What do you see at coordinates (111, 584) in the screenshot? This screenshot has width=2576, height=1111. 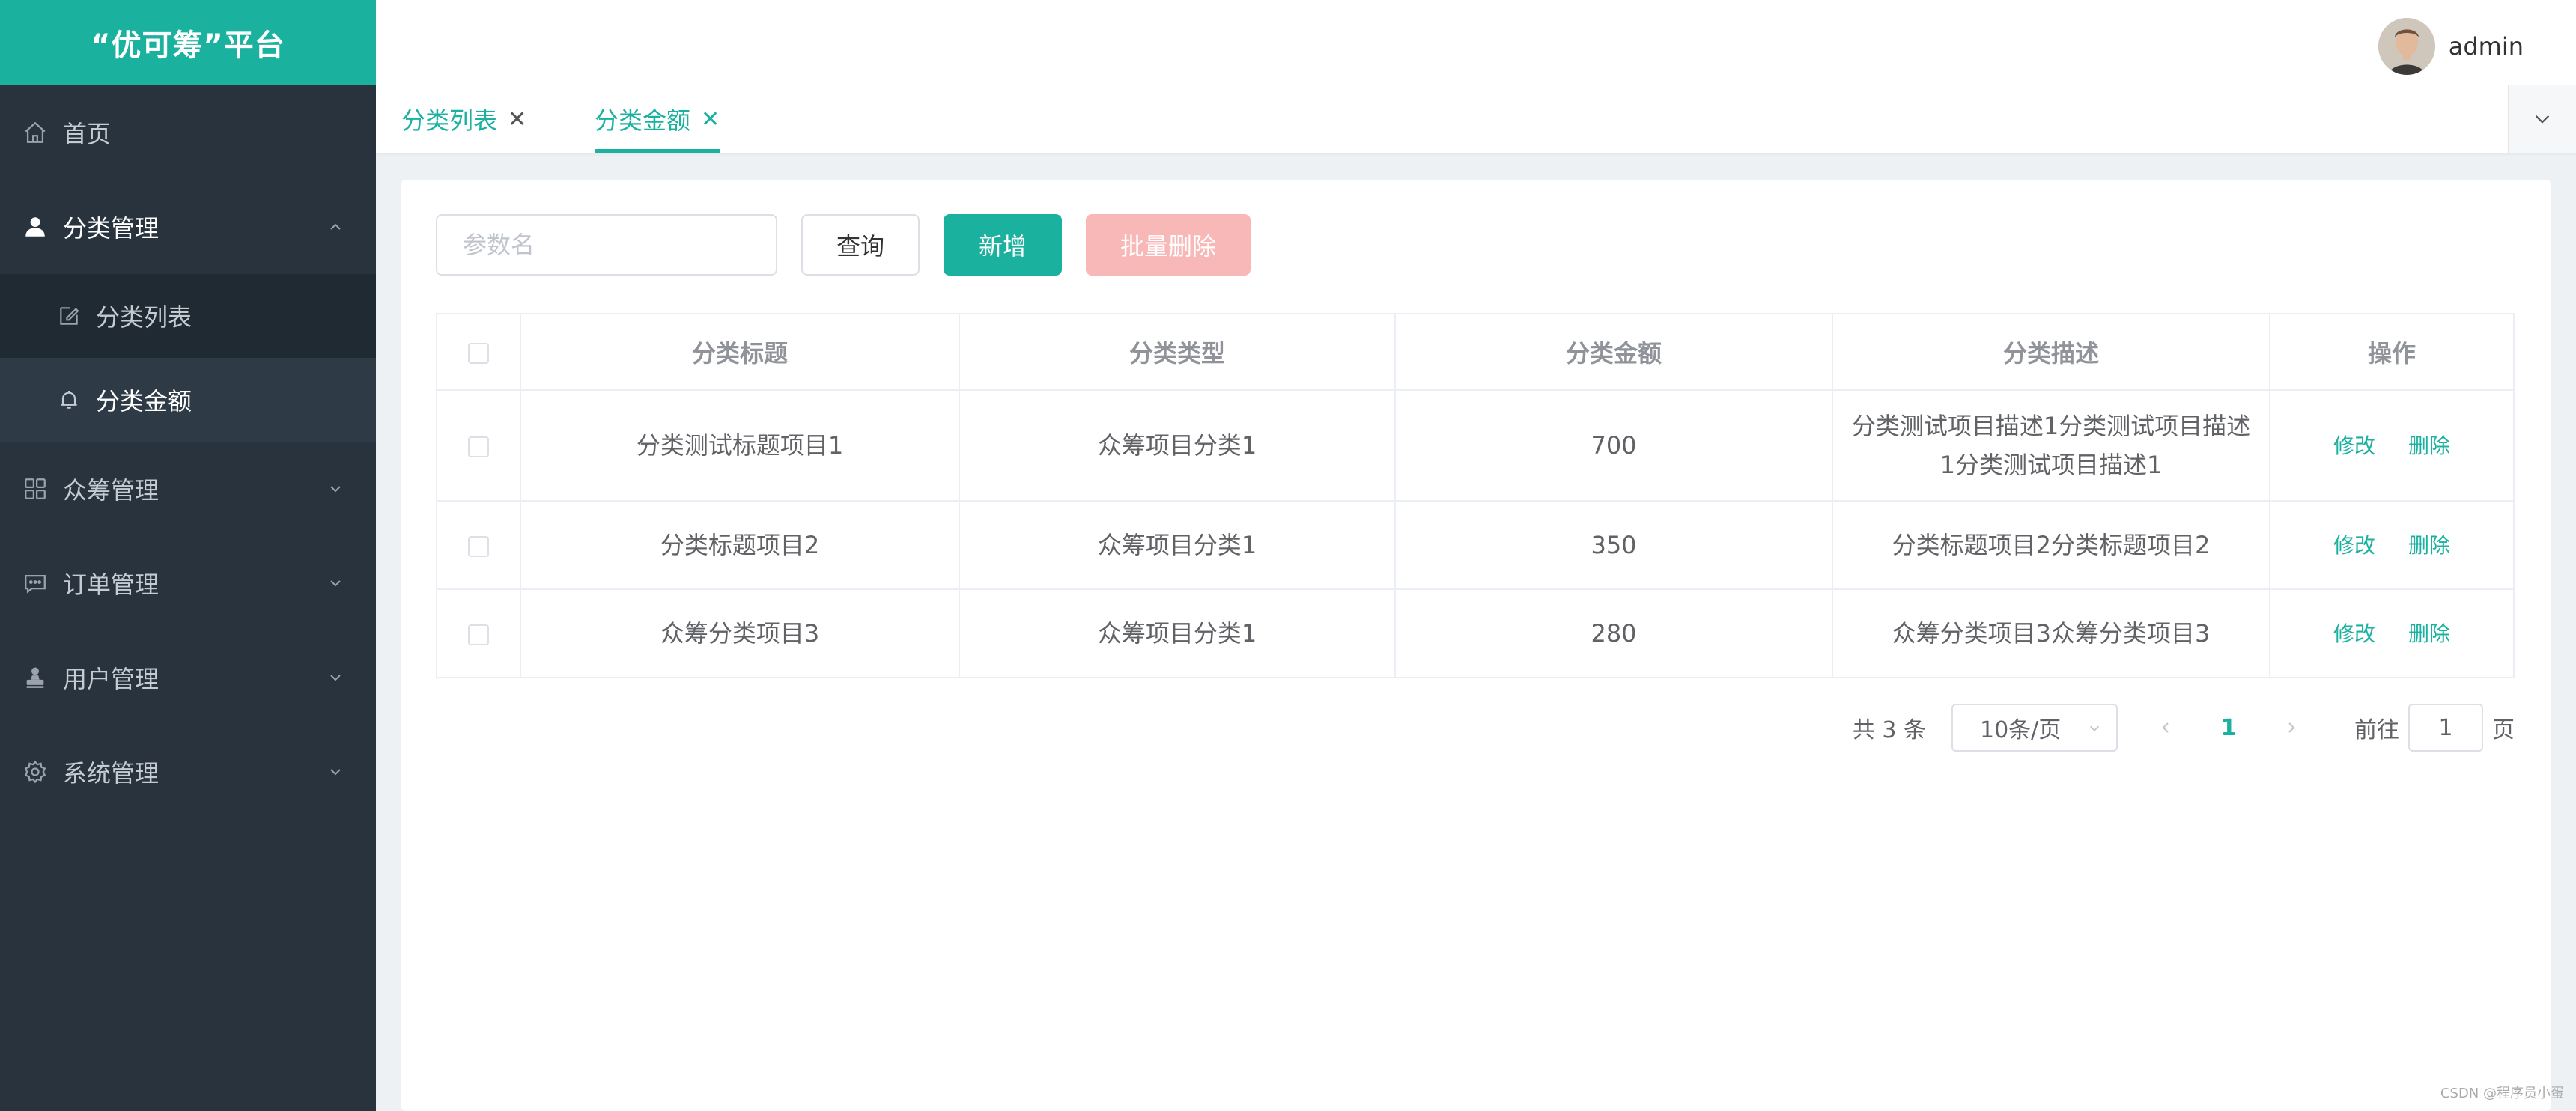 I see `sidebar-item-label: 订单管理` at bounding box center [111, 584].